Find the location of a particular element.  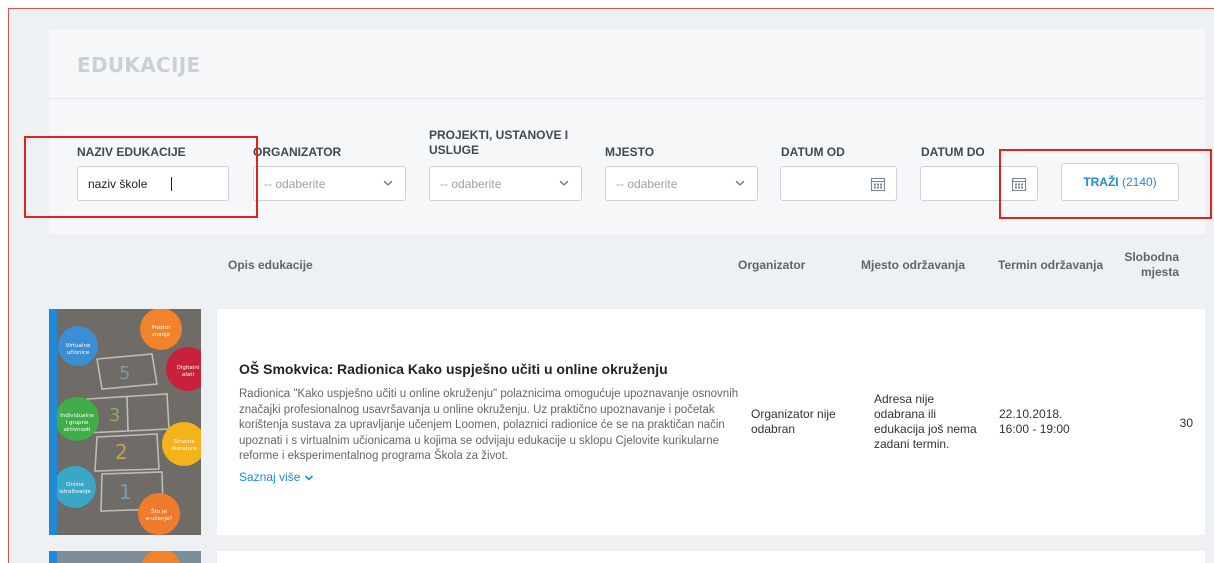

svg-text: i grupne is located at coordinates (77, 423).